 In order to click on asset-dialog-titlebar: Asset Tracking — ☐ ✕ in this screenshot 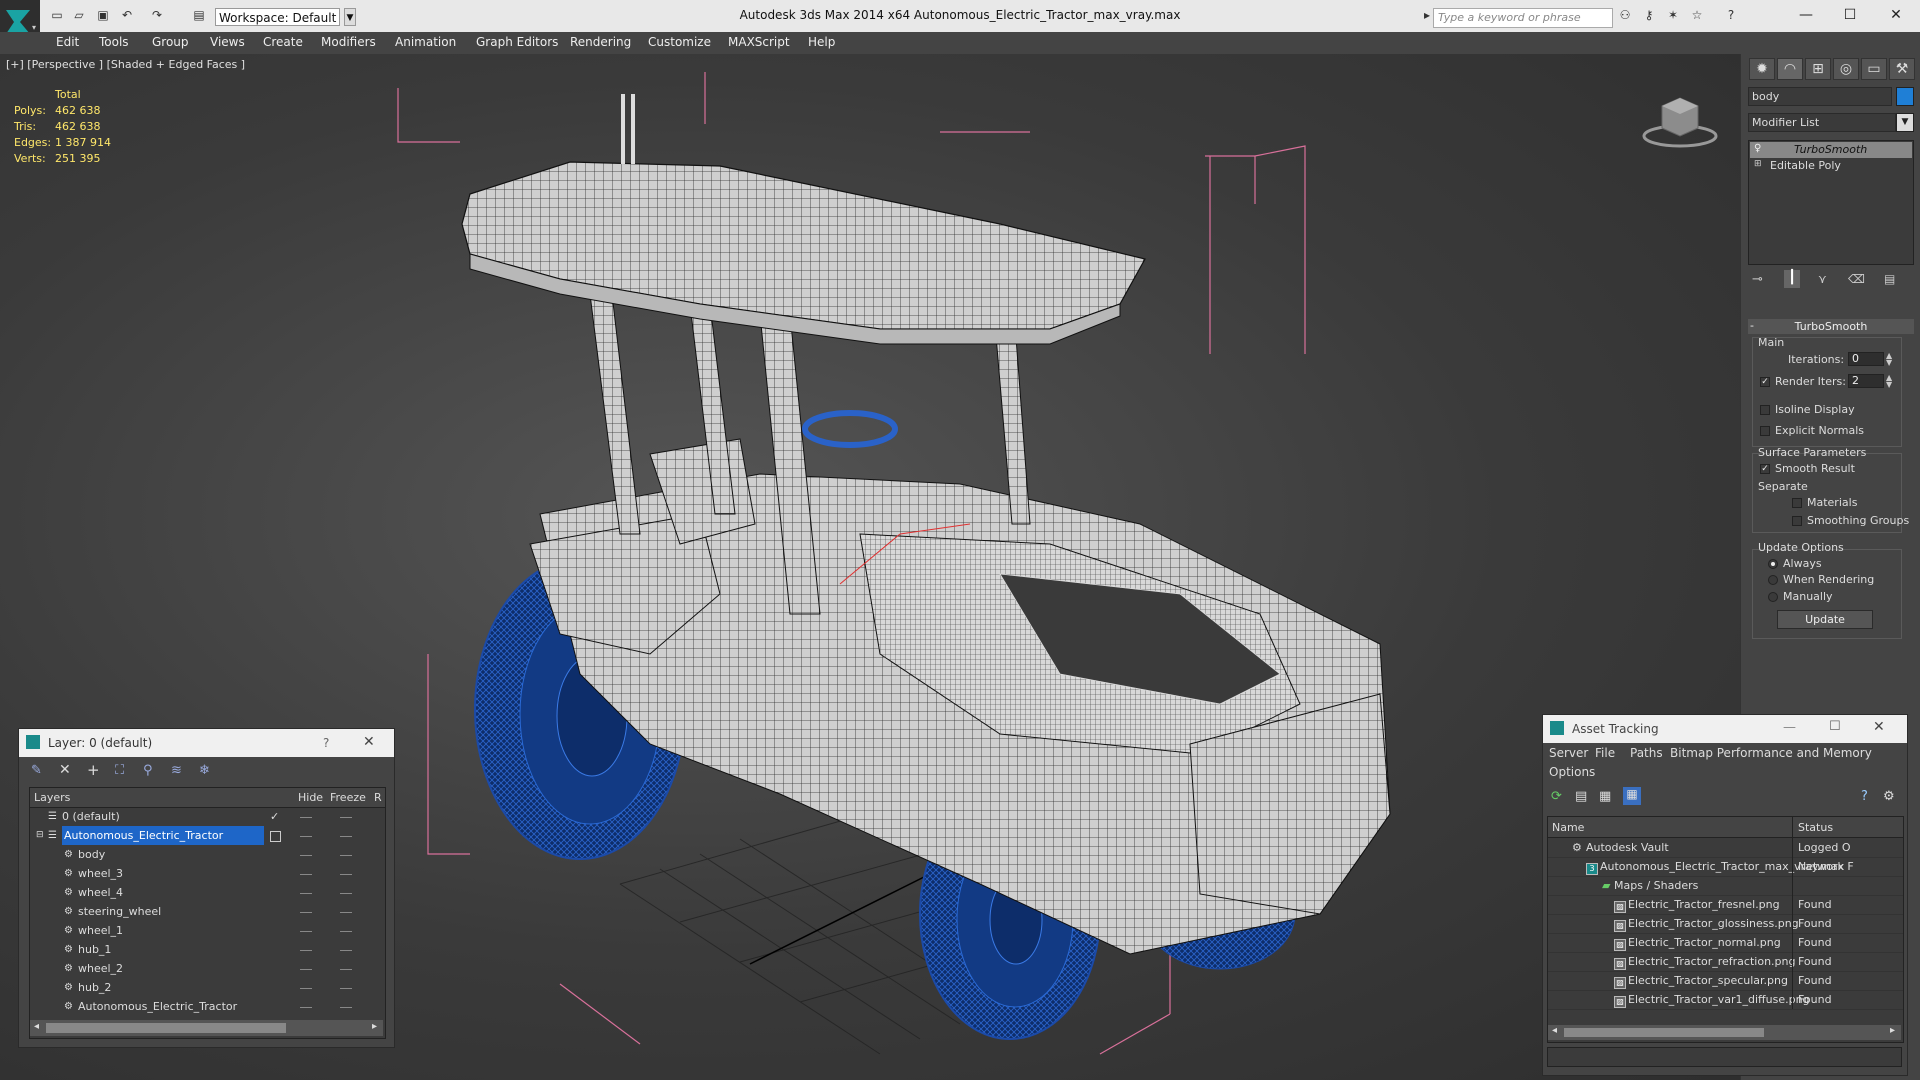, I will do `click(1725, 729)`.